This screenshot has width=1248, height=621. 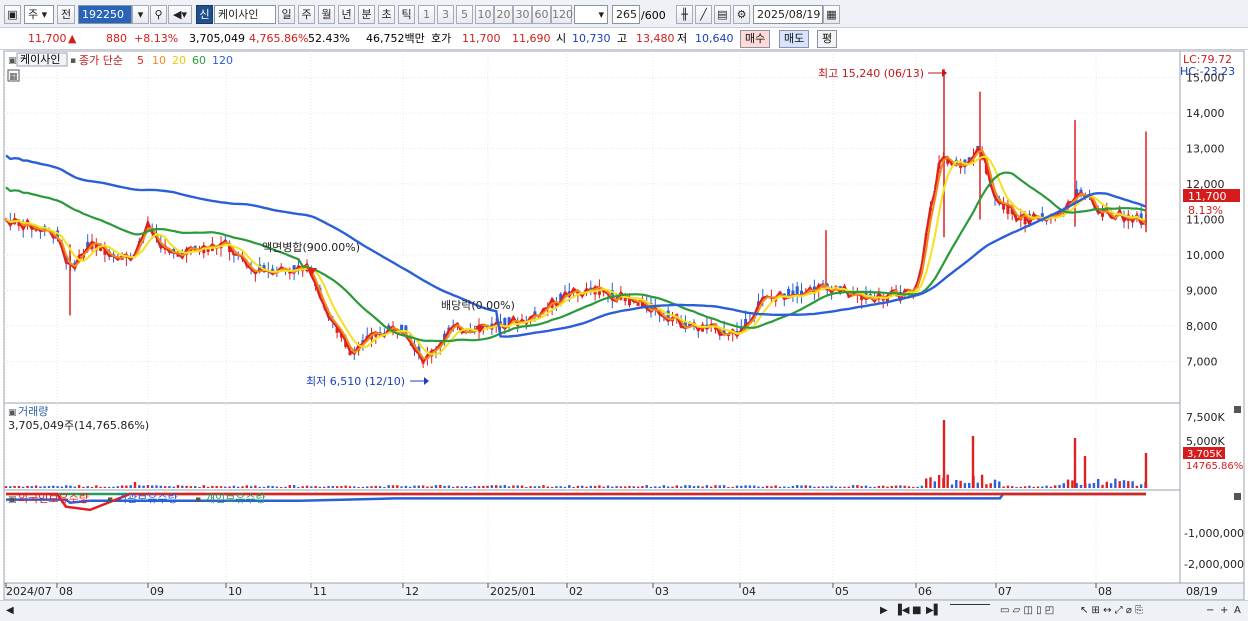 I want to click on candle-type-icon: ╫, so click(x=684, y=14).